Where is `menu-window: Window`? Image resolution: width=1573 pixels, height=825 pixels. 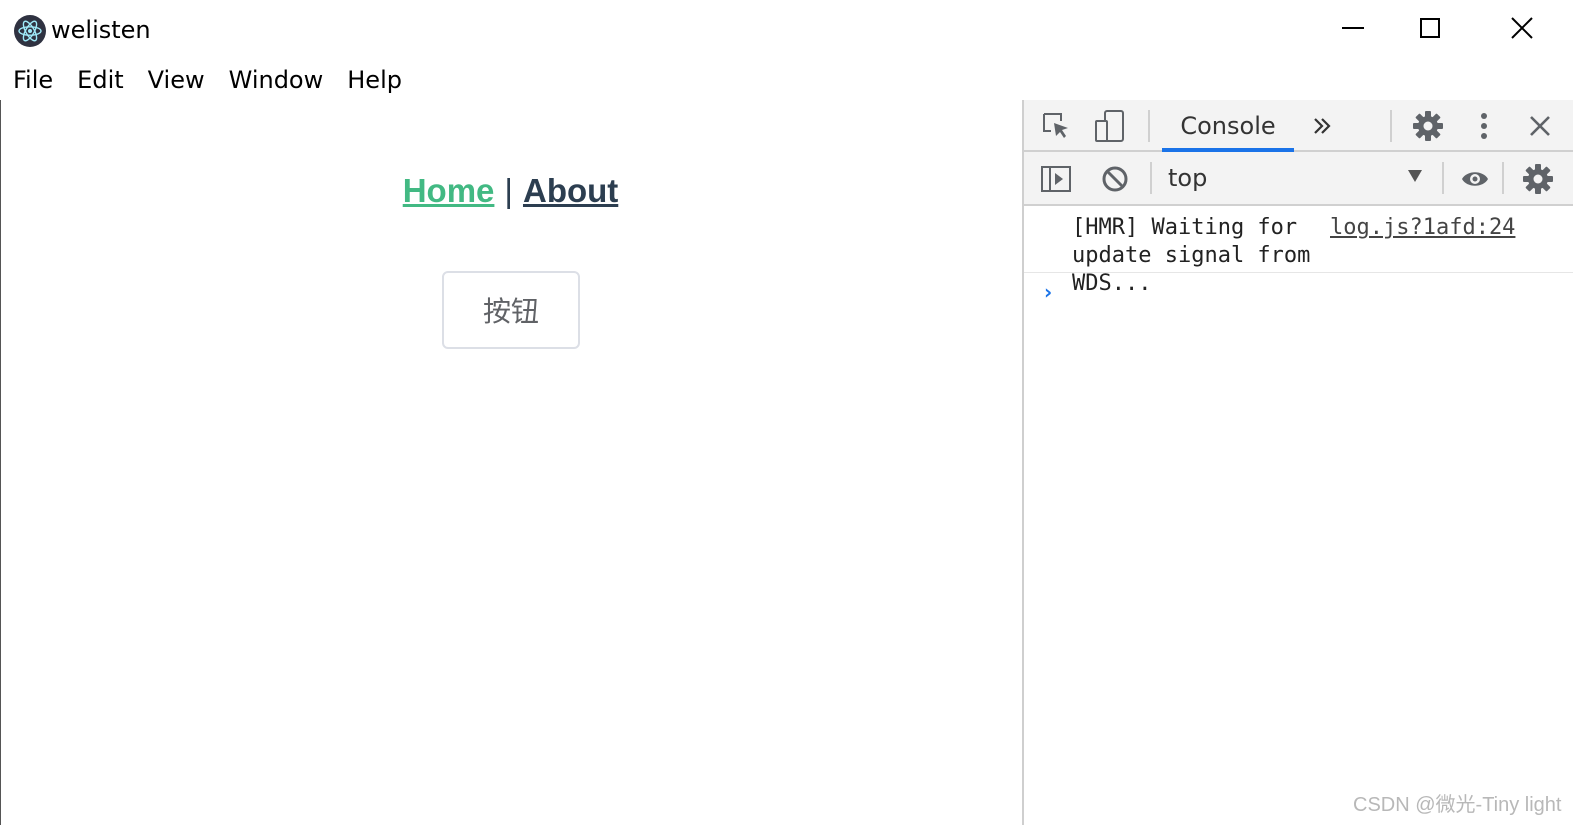 menu-window: Window is located at coordinates (276, 80).